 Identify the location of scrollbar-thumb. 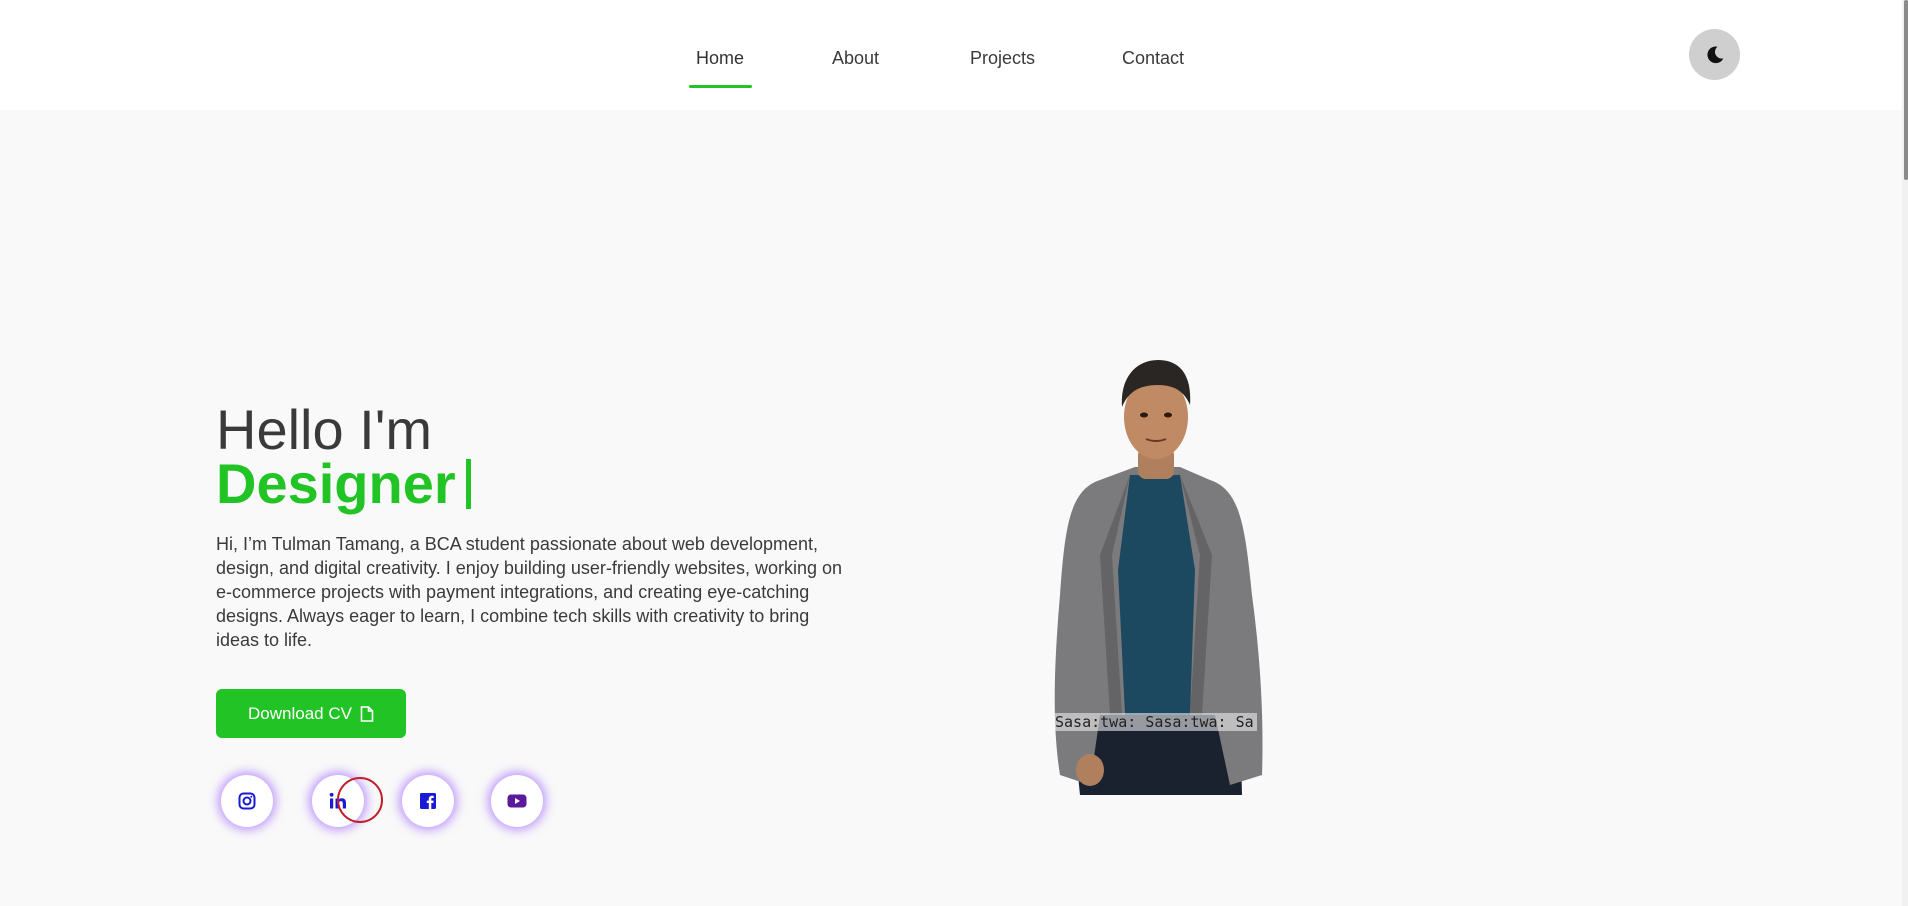
(1906, 90).